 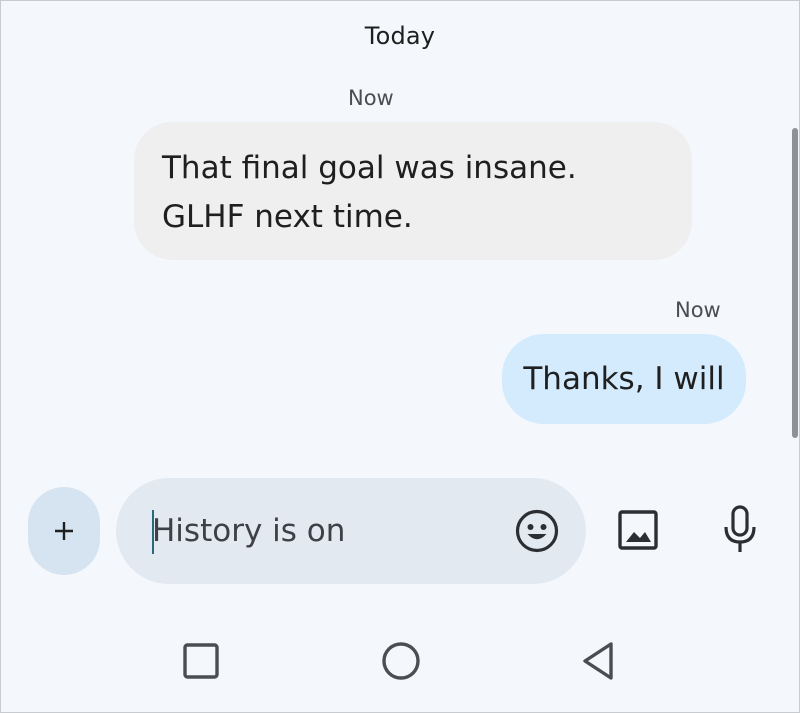 I want to click on circle-home-icon, so click(x=401, y=661).